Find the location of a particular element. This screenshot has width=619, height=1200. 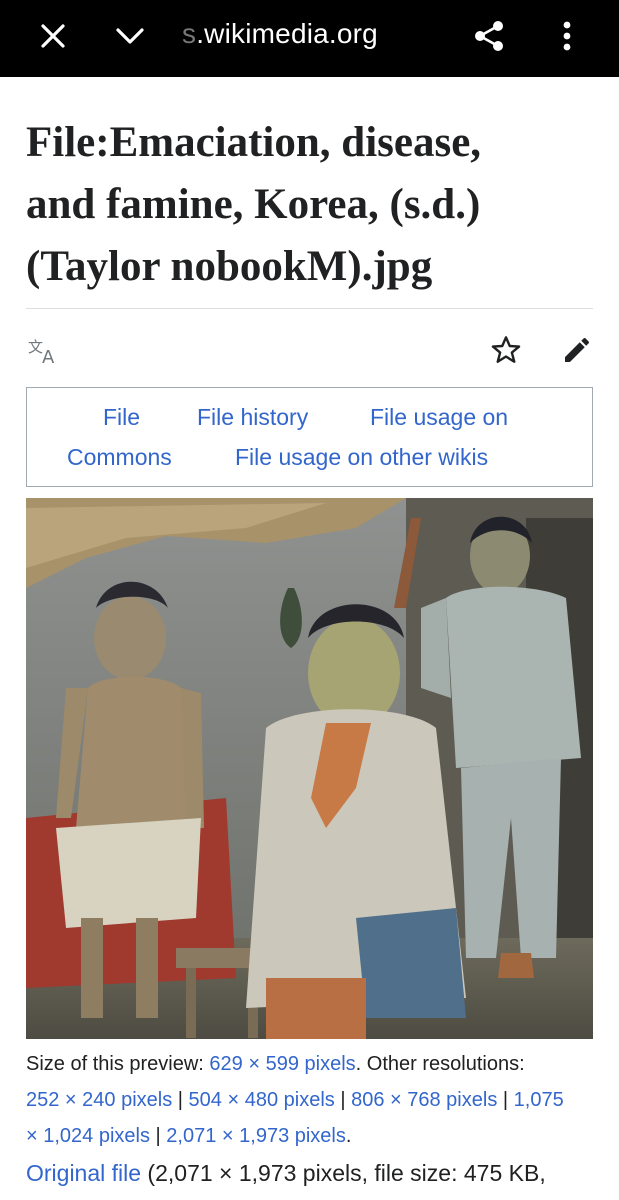

svg-text: 文 is located at coordinates (35, 347).